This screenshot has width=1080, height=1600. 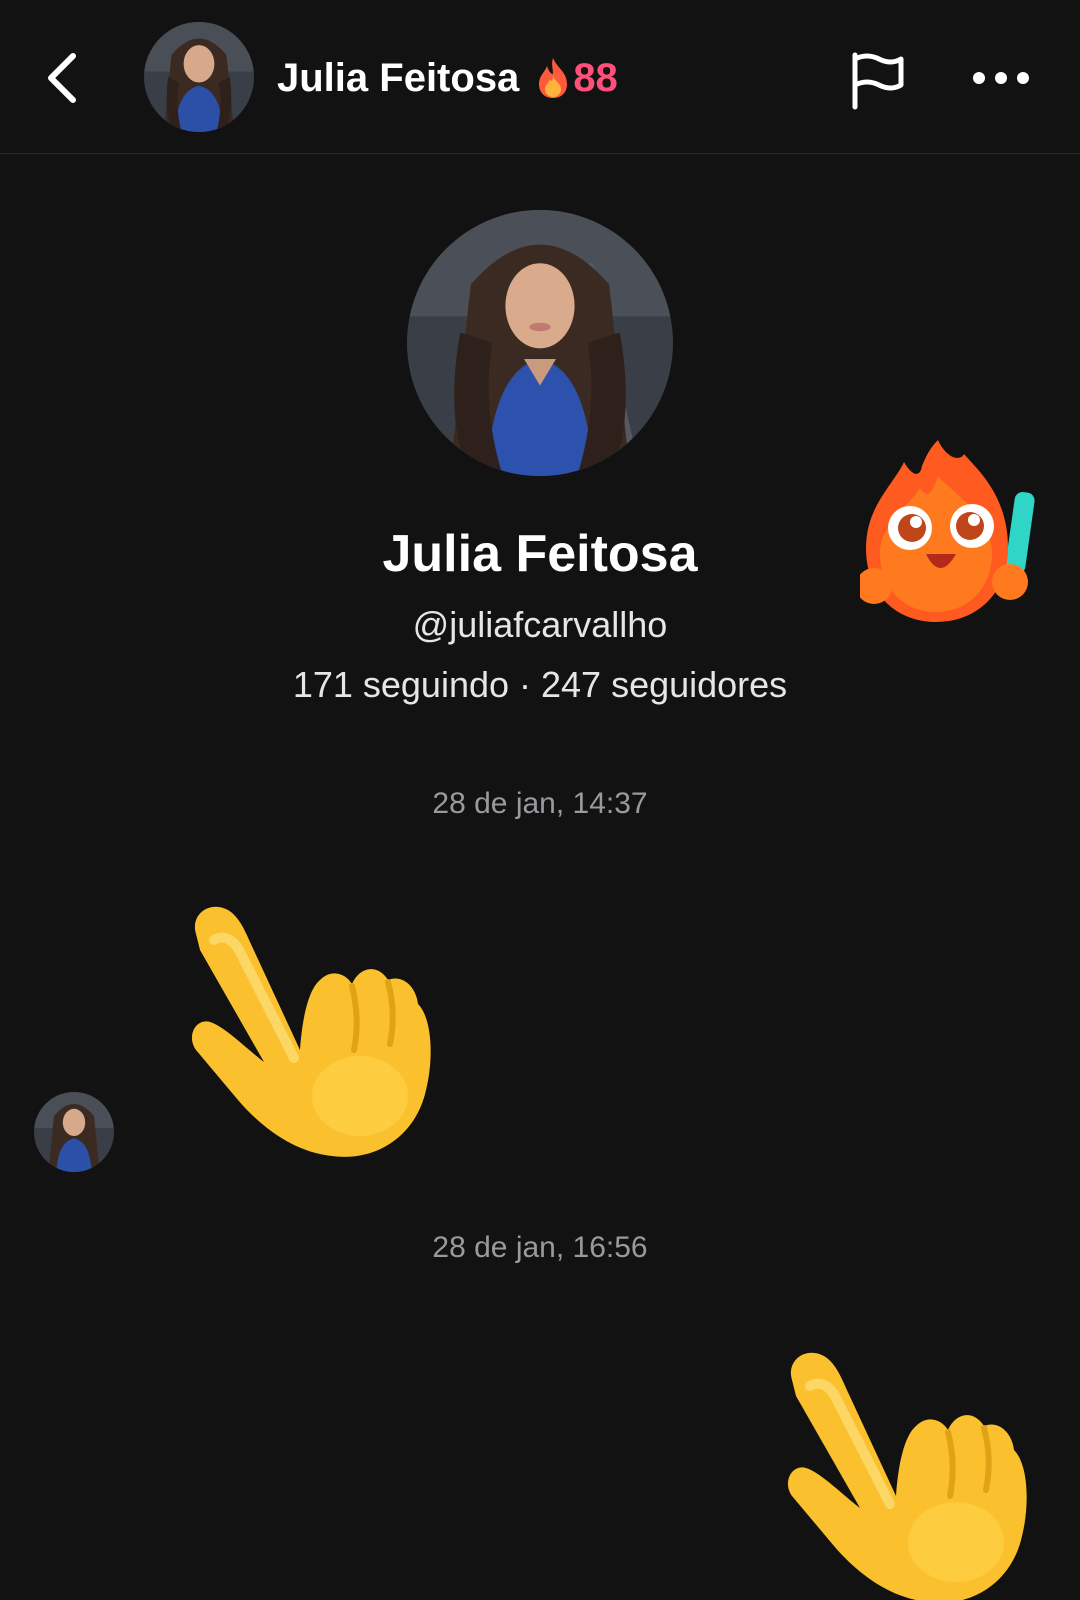 I want to click on fire-mascot-icon, so click(x=947, y=531).